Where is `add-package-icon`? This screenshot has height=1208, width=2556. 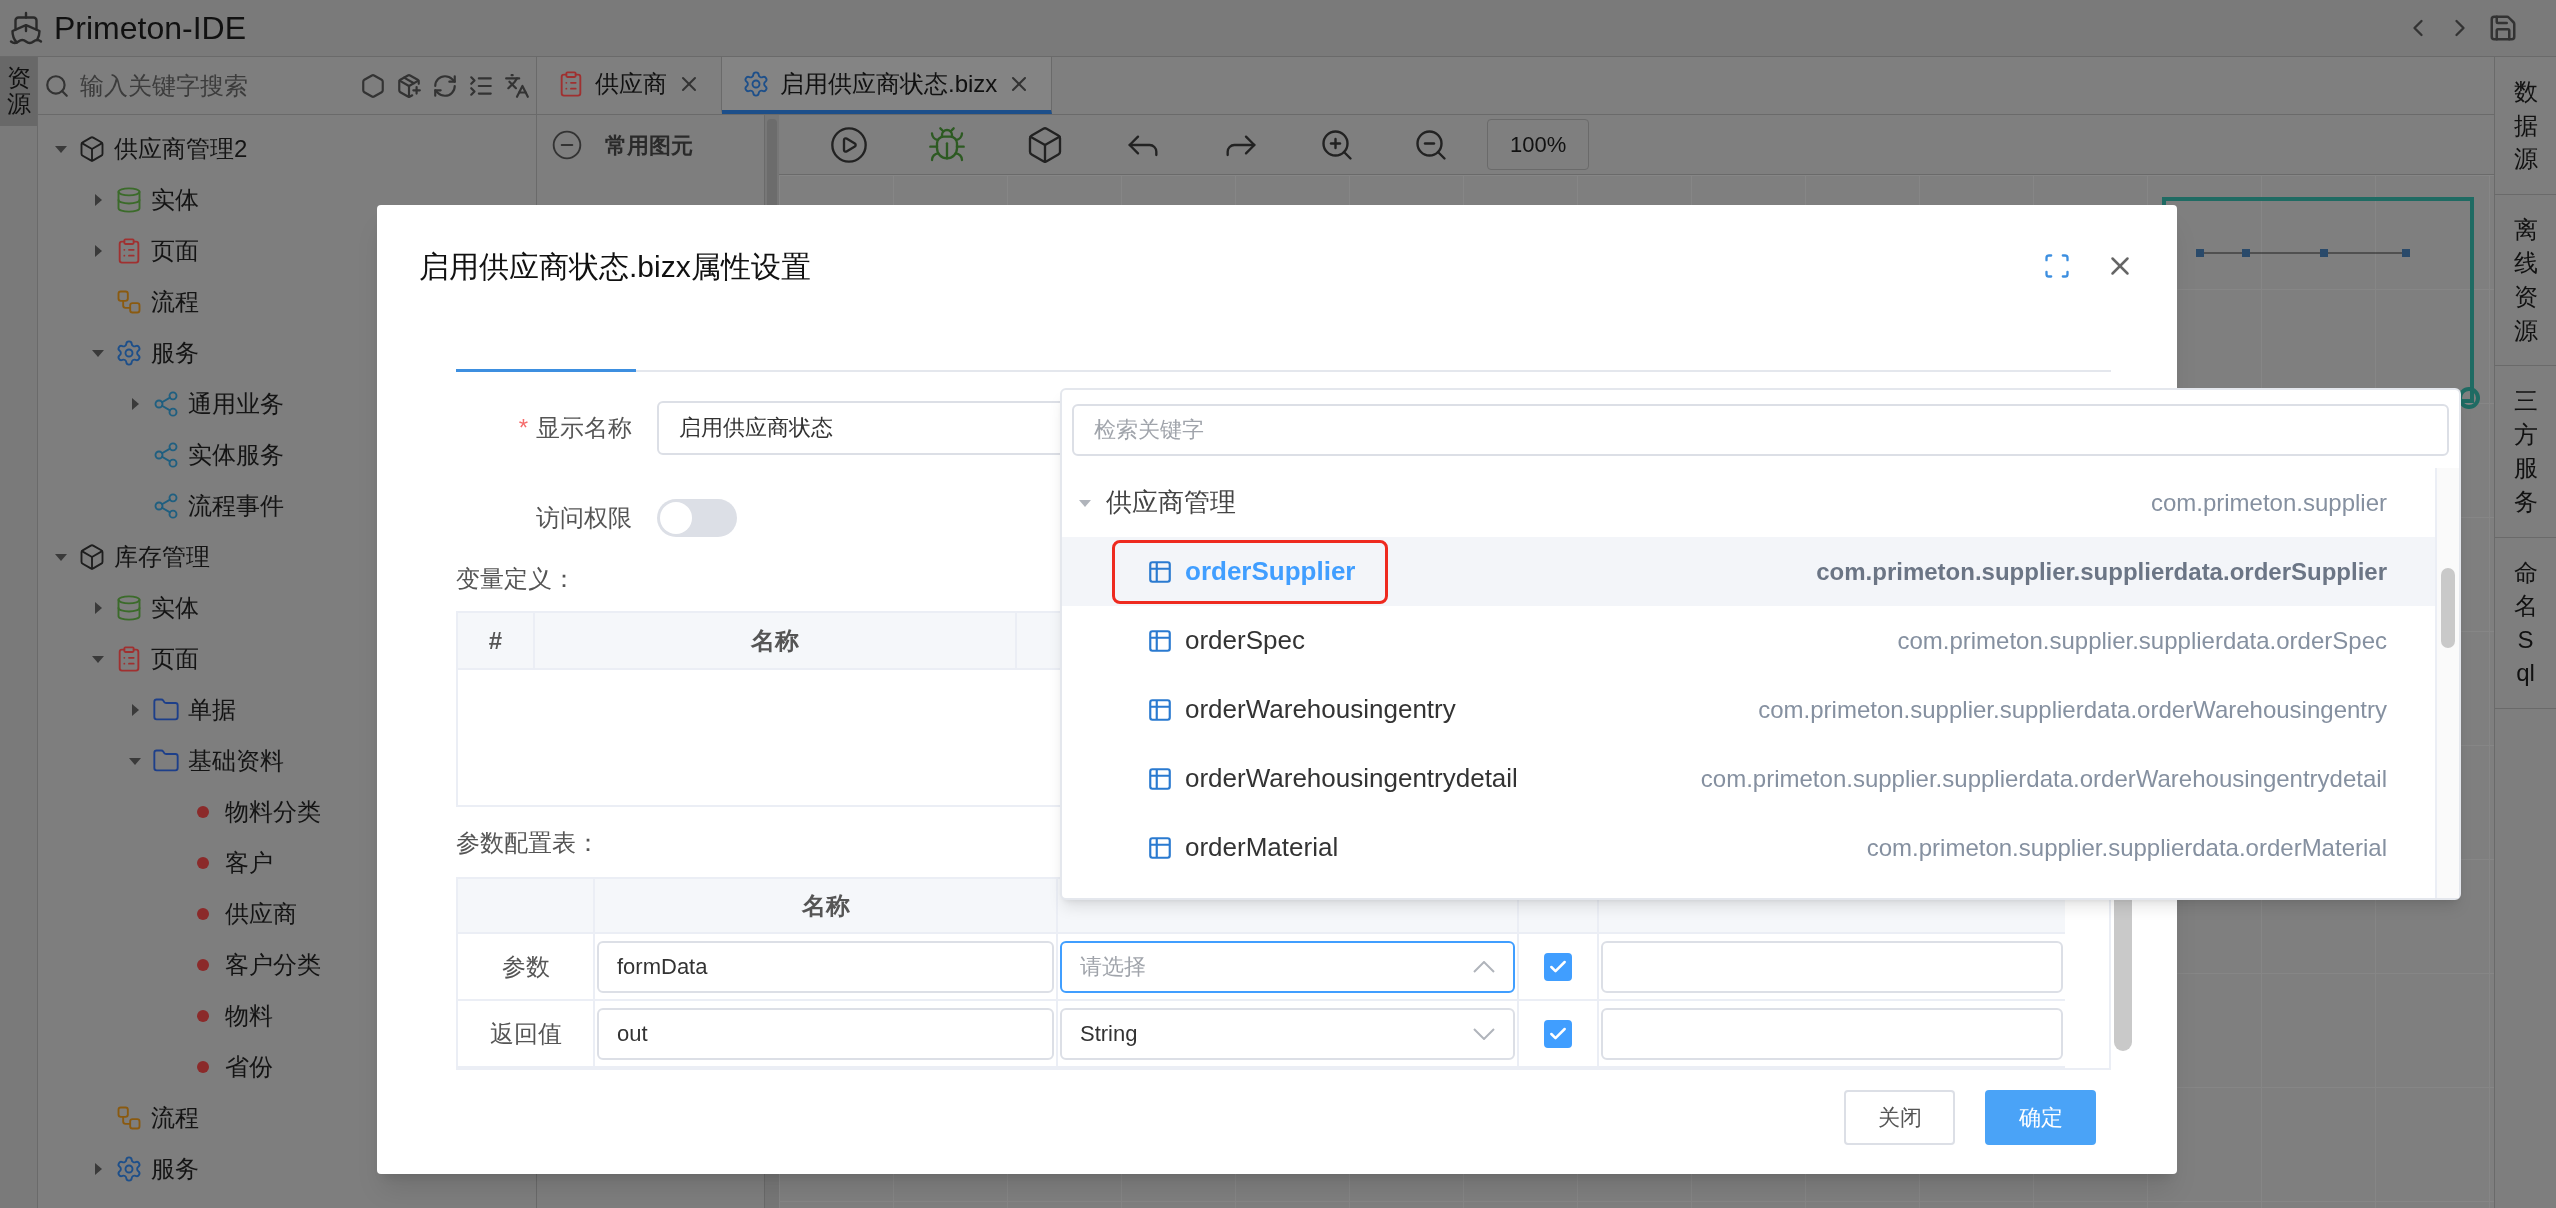 add-package-icon is located at coordinates (409, 85).